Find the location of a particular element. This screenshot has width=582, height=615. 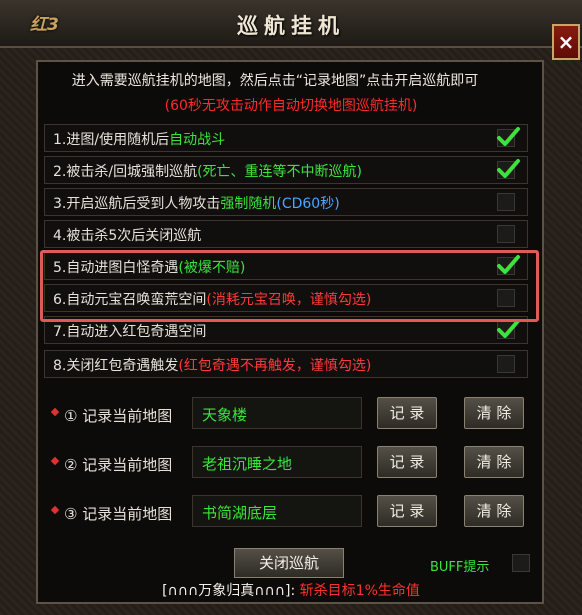

close-icon: × is located at coordinates (566, 42).